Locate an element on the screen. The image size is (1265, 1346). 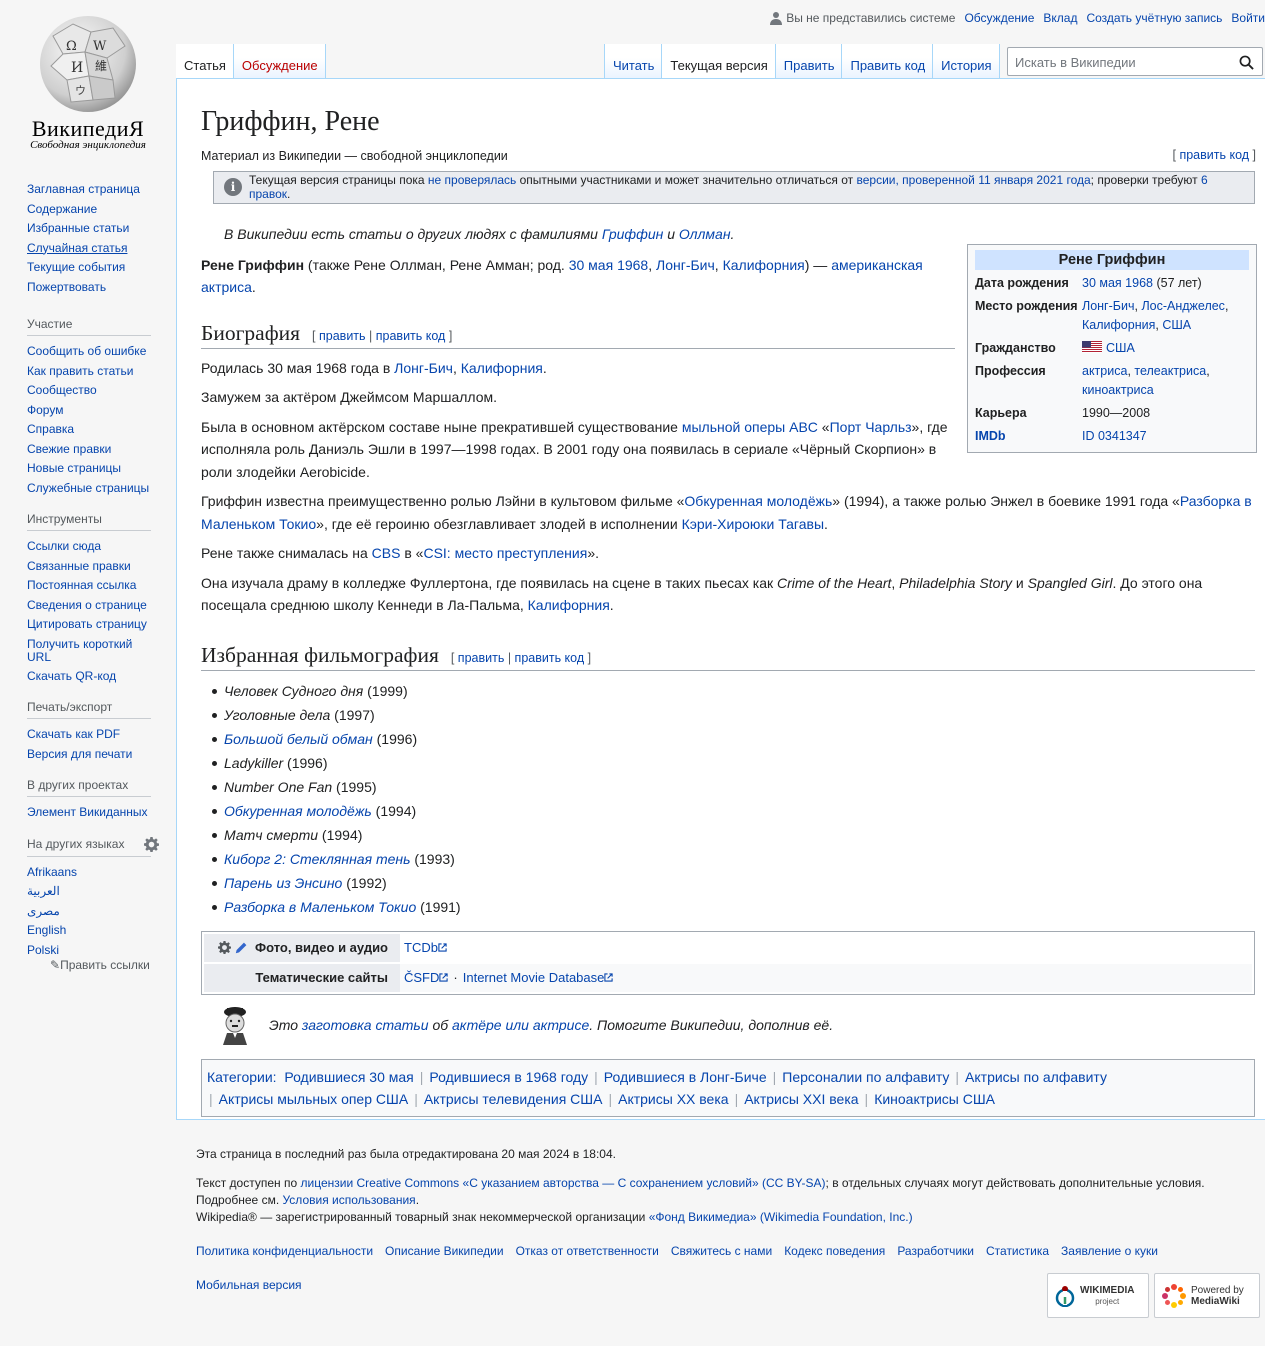
sidebar-item-printable: Версия для печати is located at coordinates (79, 754).